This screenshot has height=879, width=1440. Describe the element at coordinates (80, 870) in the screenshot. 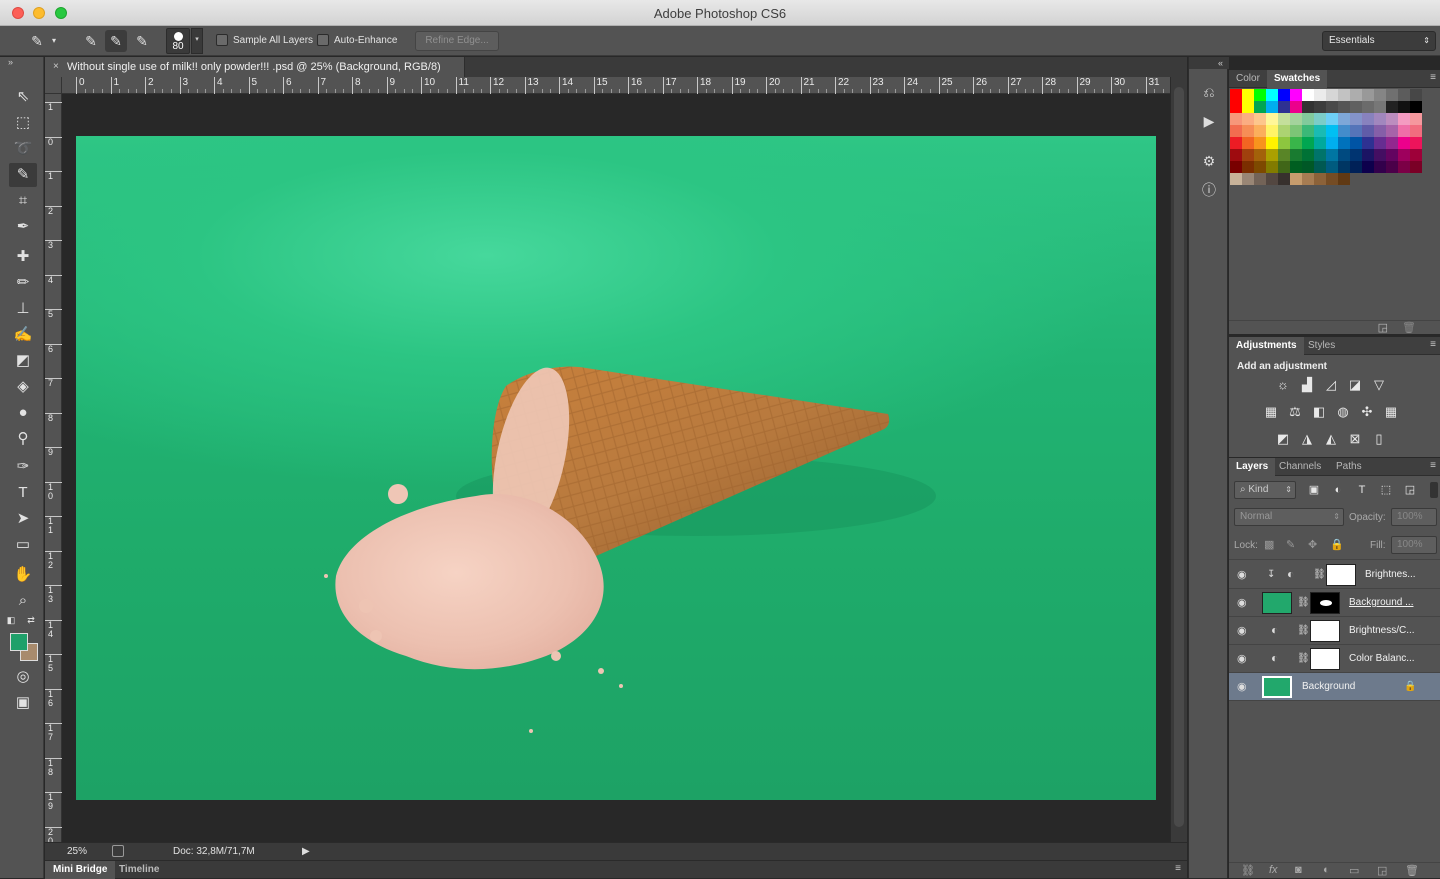

I see `tab-mini-bridge: Mini Bridge` at that location.